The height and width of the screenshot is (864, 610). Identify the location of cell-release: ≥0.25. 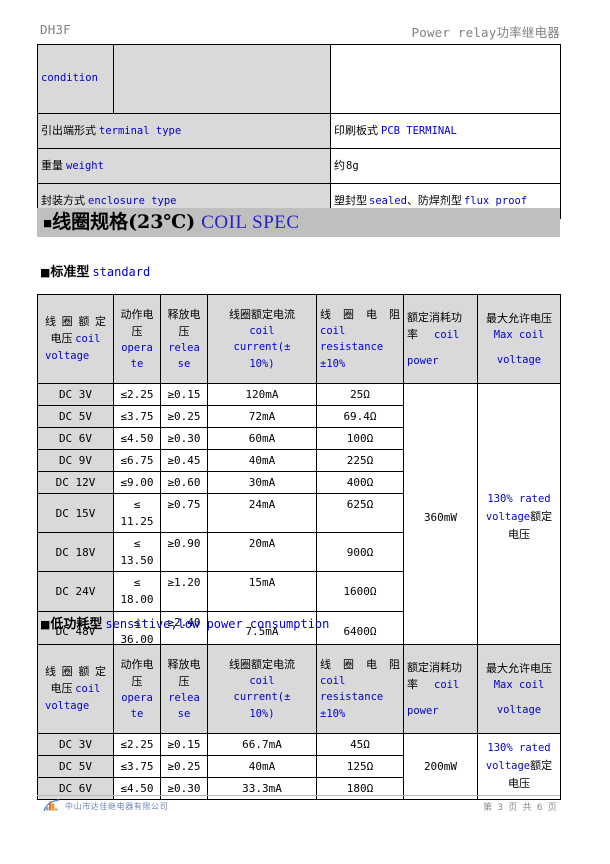
(184, 767).